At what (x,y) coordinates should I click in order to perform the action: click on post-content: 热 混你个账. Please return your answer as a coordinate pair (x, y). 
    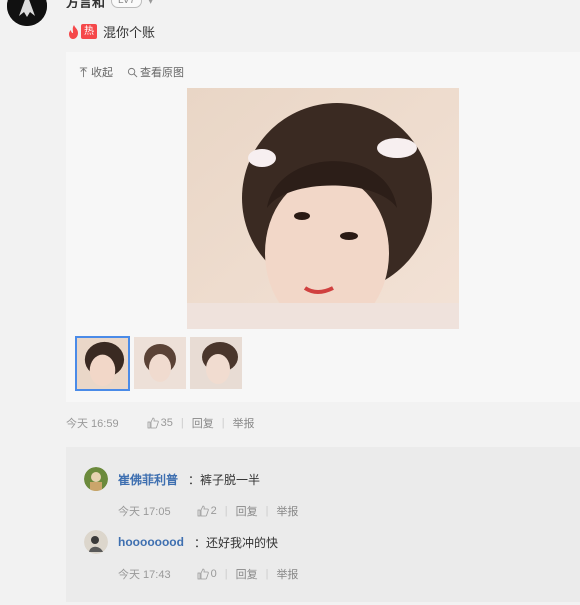
    Looking at the image, I should click on (110, 31).